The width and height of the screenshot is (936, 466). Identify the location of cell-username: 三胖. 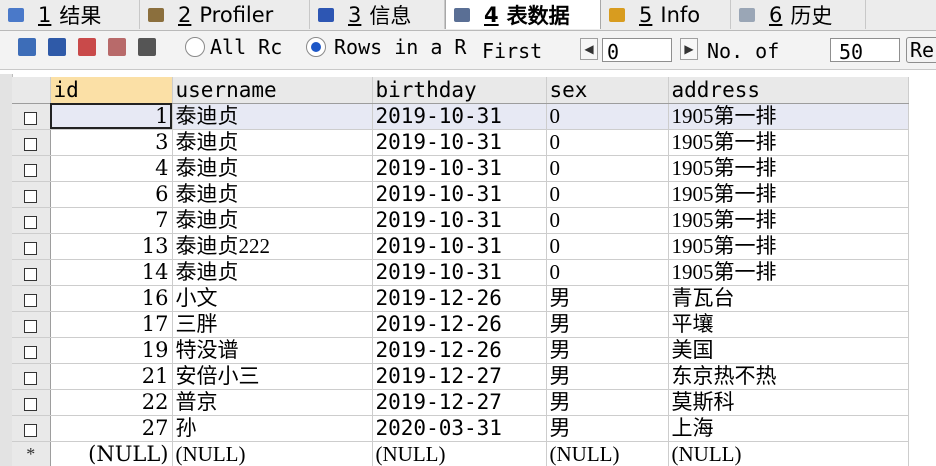
(272, 324).